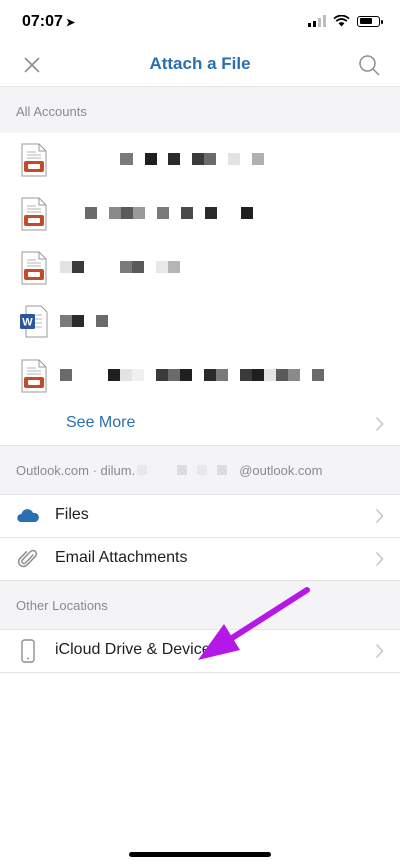 The image size is (400, 866). I want to click on icloud-drive-row: iCloud Drive & Device, so click(200, 651).